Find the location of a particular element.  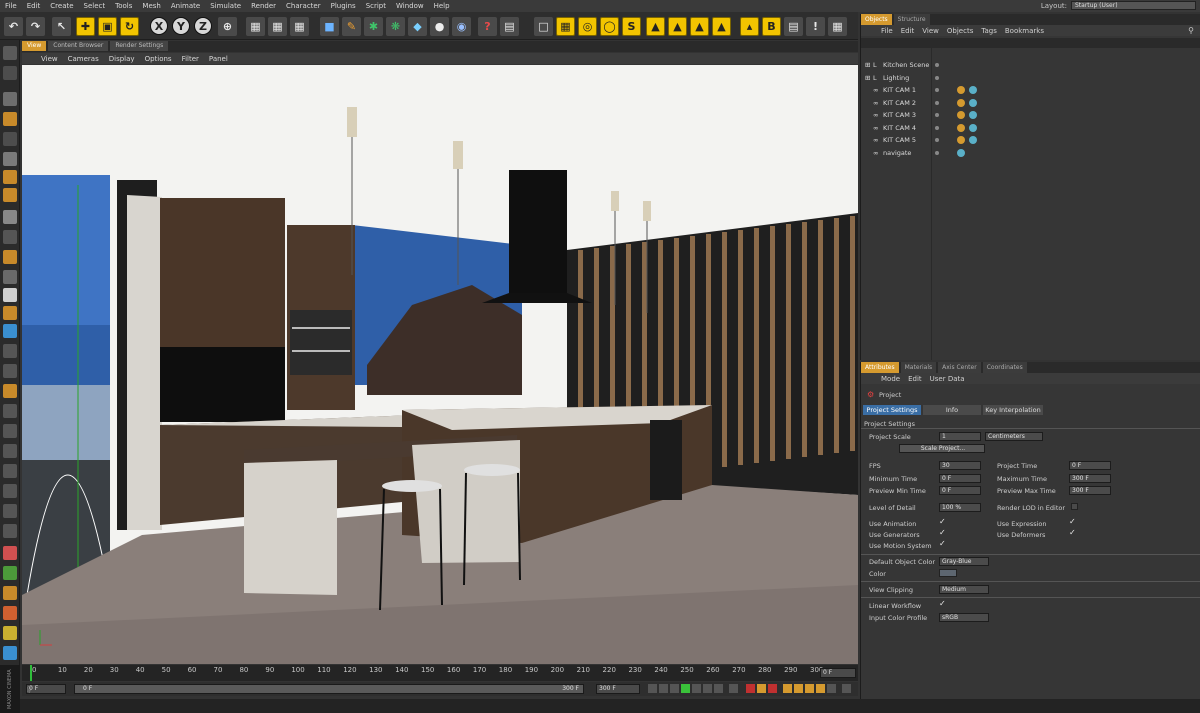

join-icon is located at coordinates (10, 411).